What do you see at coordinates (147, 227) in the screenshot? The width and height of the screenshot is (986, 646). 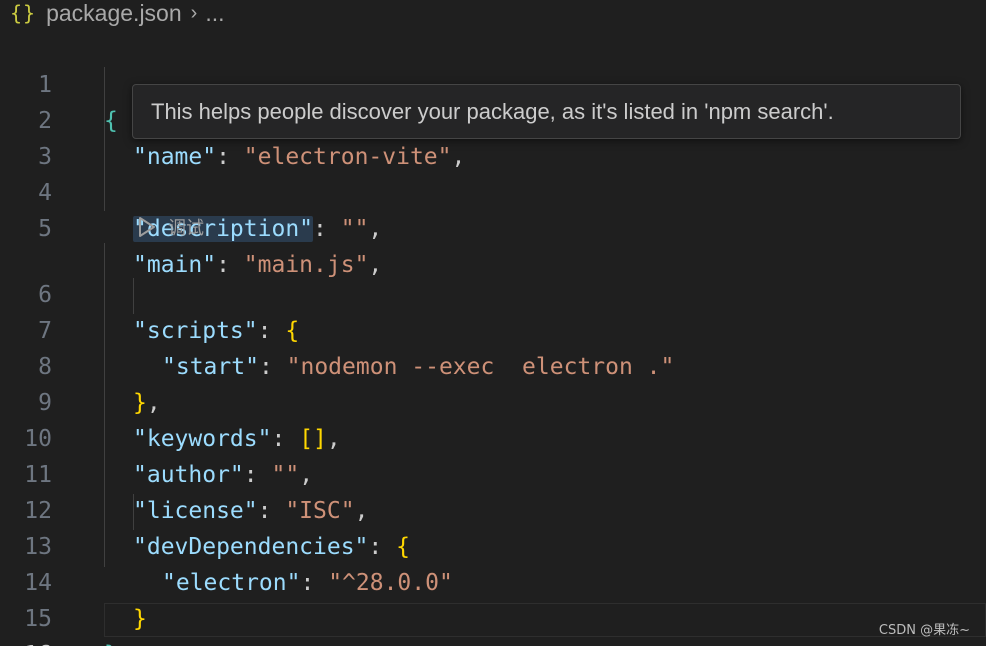 I see `play-outline-icon` at bounding box center [147, 227].